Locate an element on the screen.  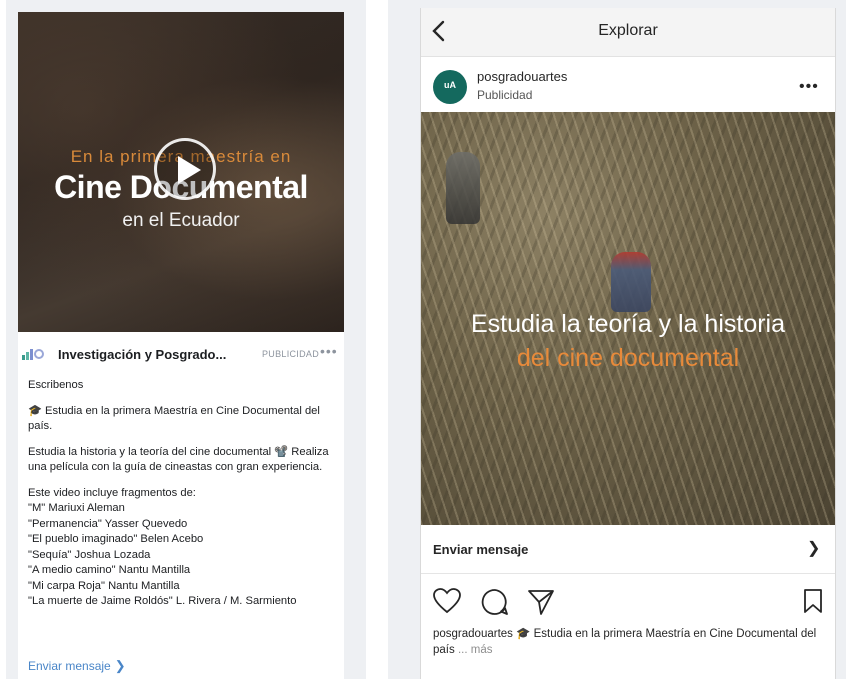
heart-icon is located at coordinates (447, 601).